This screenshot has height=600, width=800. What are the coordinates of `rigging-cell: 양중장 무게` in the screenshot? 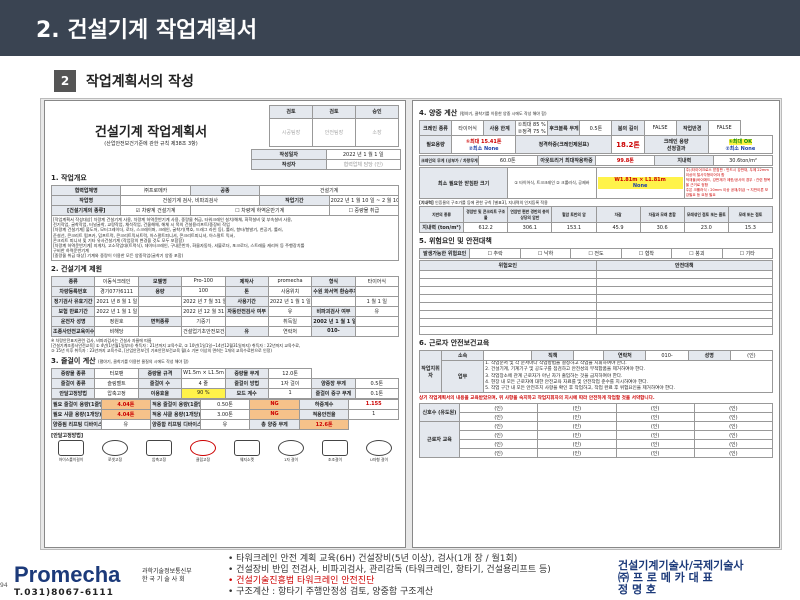 It's located at (333, 383).